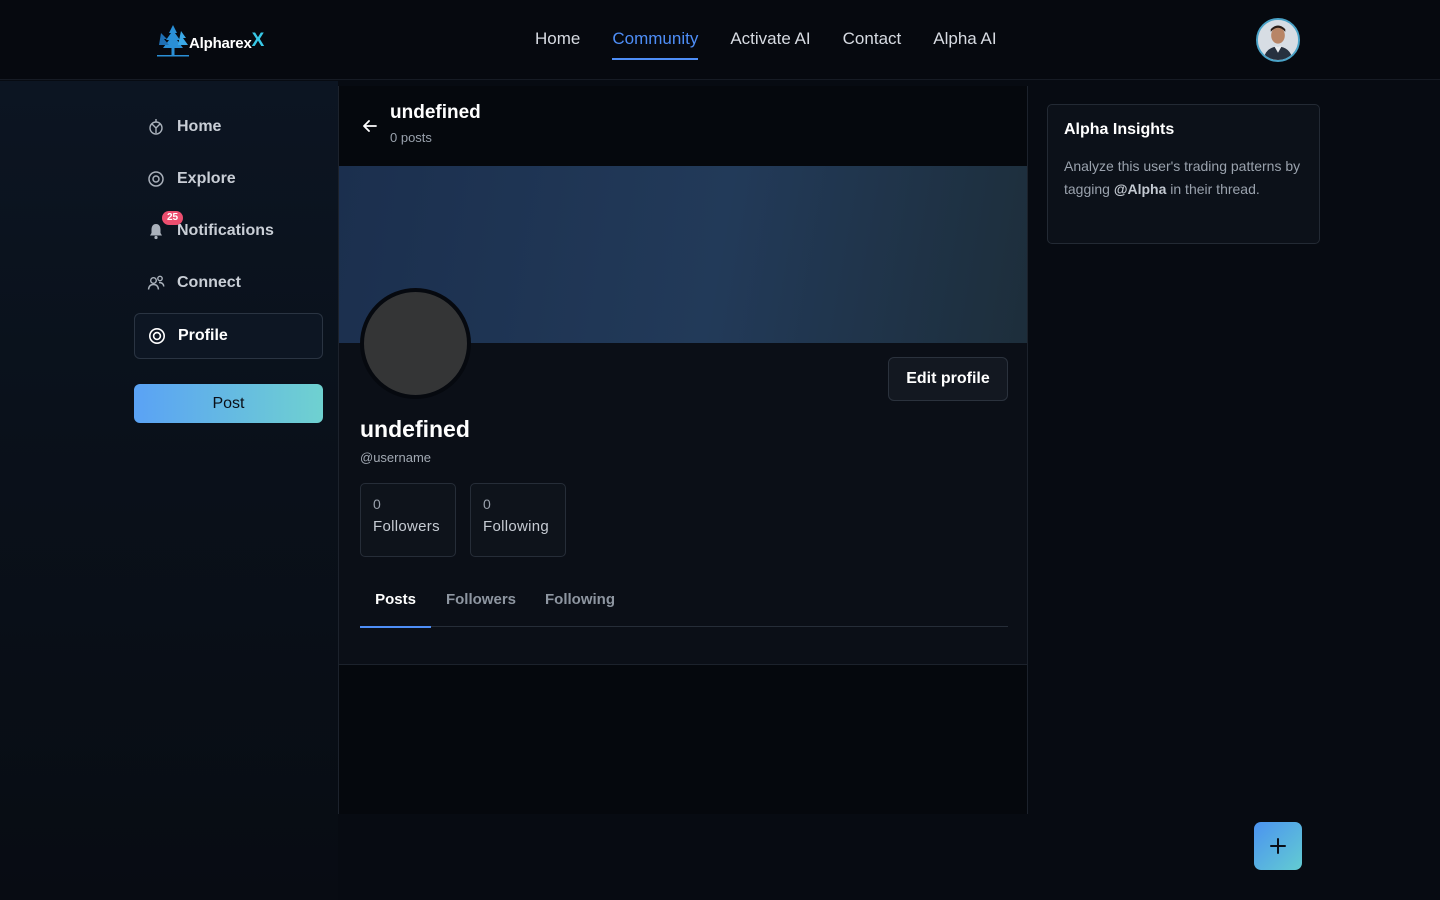 Image resolution: width=1440 pixels, height=900 pixels. I want to click on profile-name: undefined, so click(415, 429).